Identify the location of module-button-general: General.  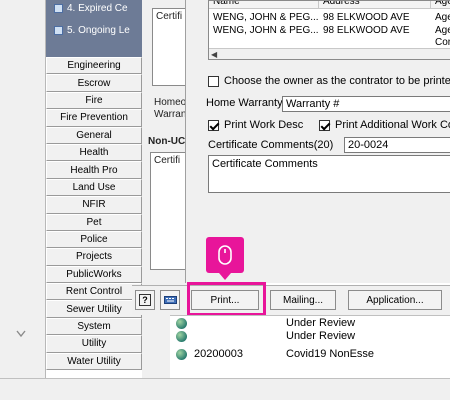
(94, 135).